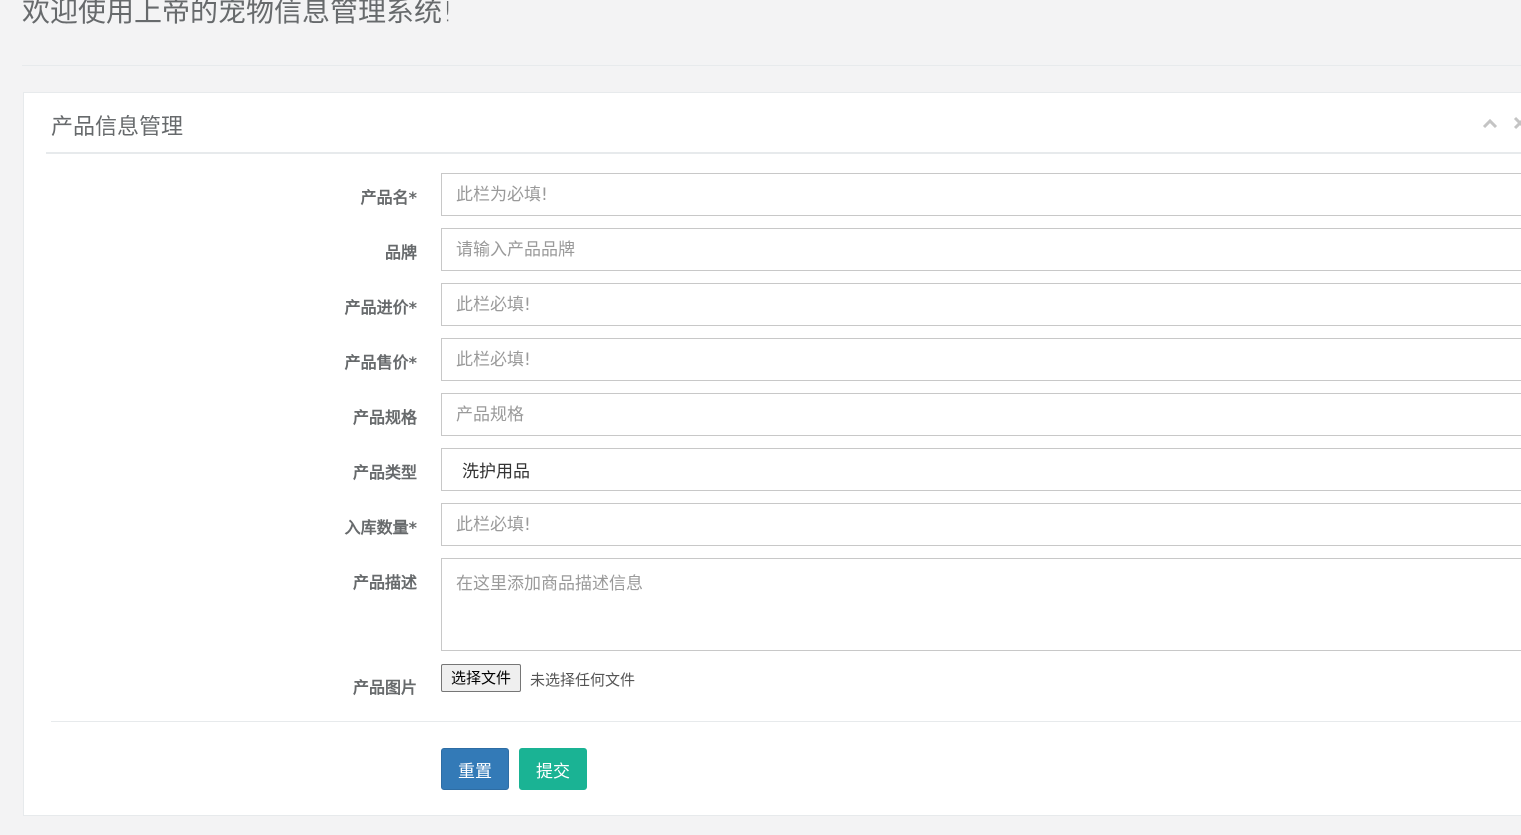 This screenshot has height=835, width=1521. What do you see at coordinates (783, 123) in the screenshot?
I see `panel-header: 产品信息管理` at bounding box center [783, 123].